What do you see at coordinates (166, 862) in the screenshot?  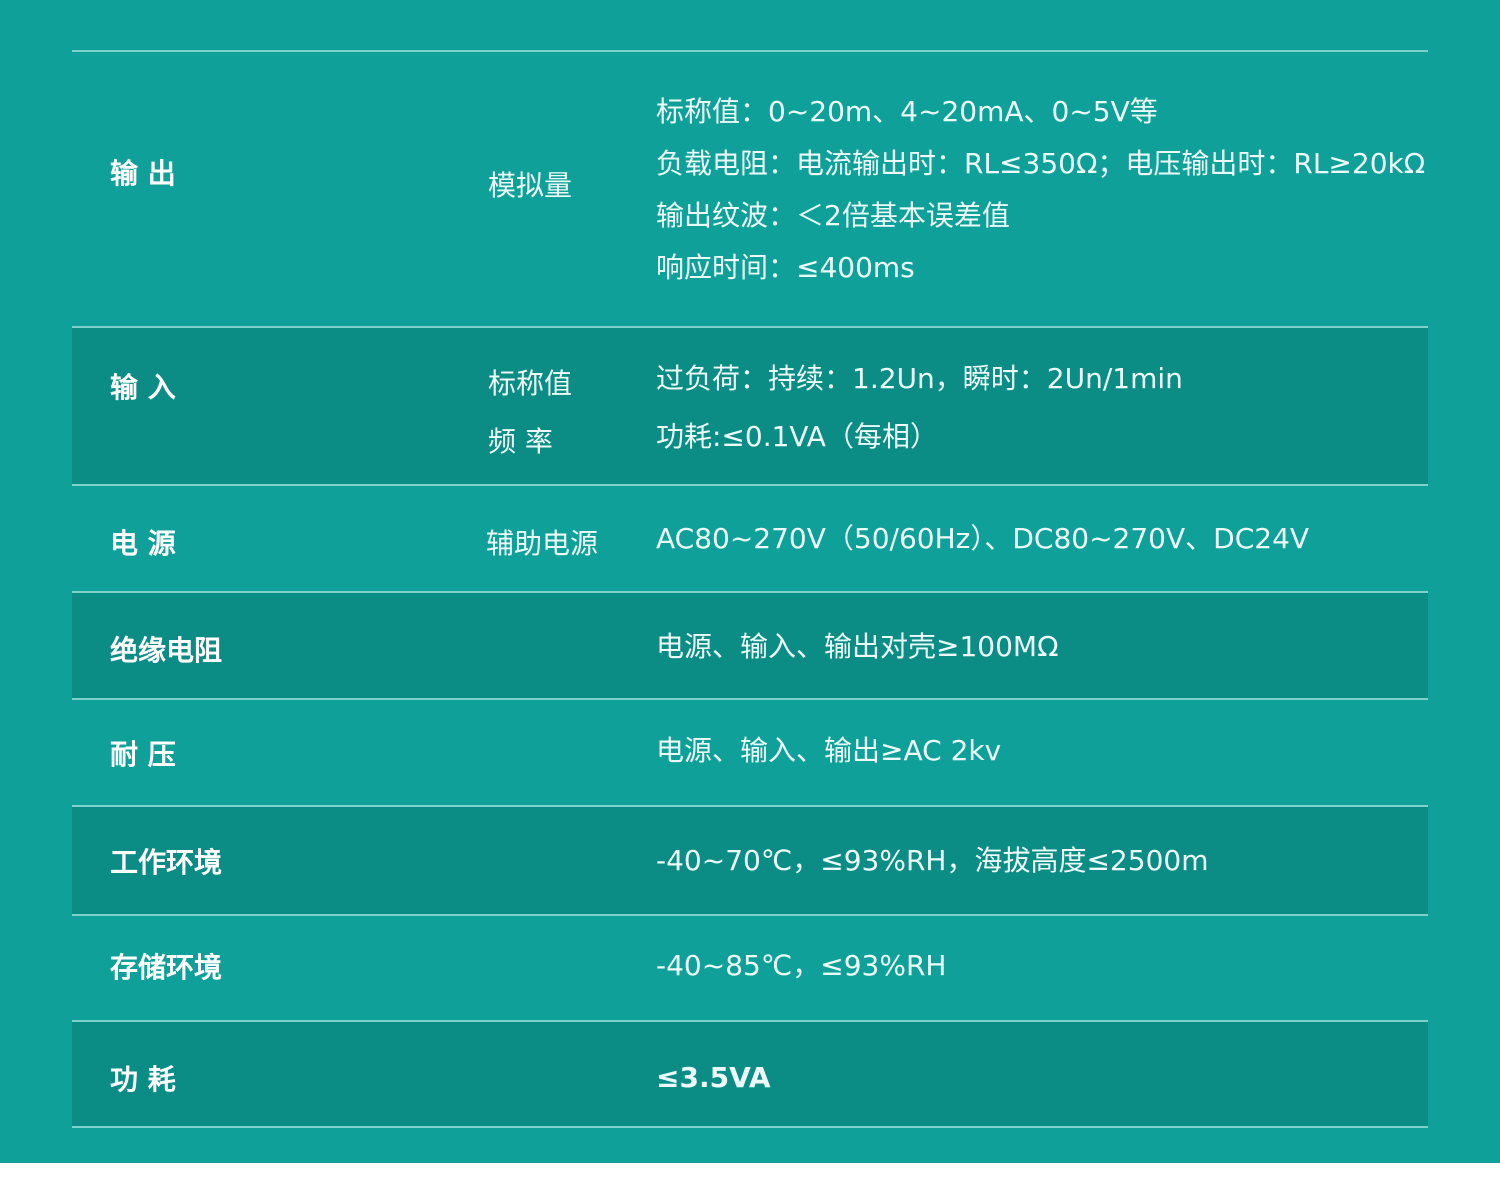 I see `row-label: 工作环境` at bounding box center [166, 862].